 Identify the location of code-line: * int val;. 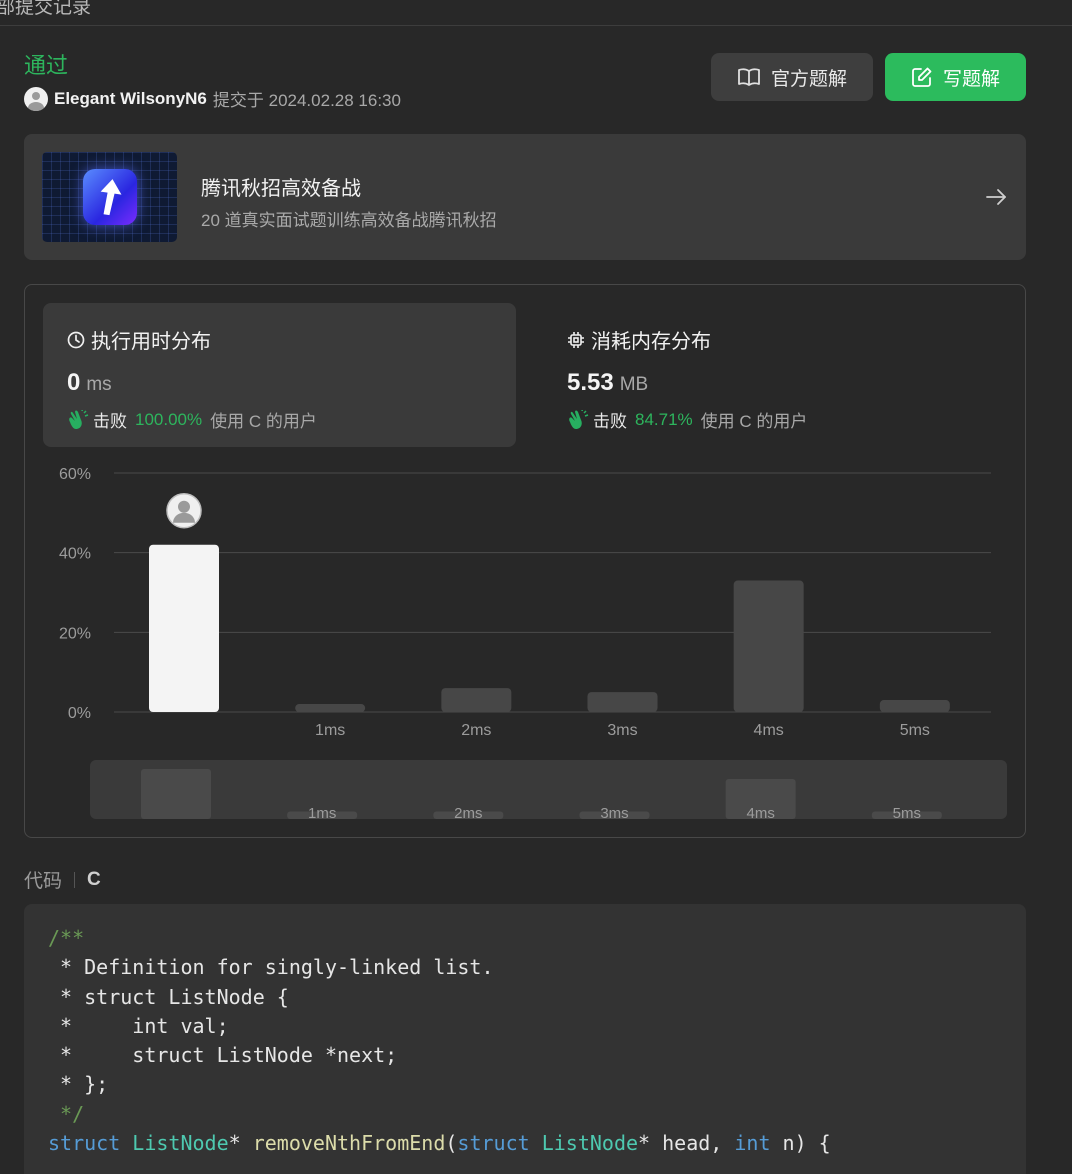
(138, 1025).